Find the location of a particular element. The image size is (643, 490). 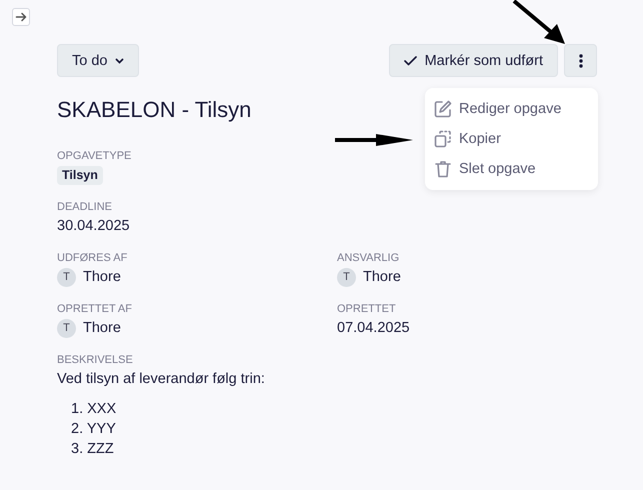

task-title: SKABELON - Tilsyn is located at coordinates (154, 110).